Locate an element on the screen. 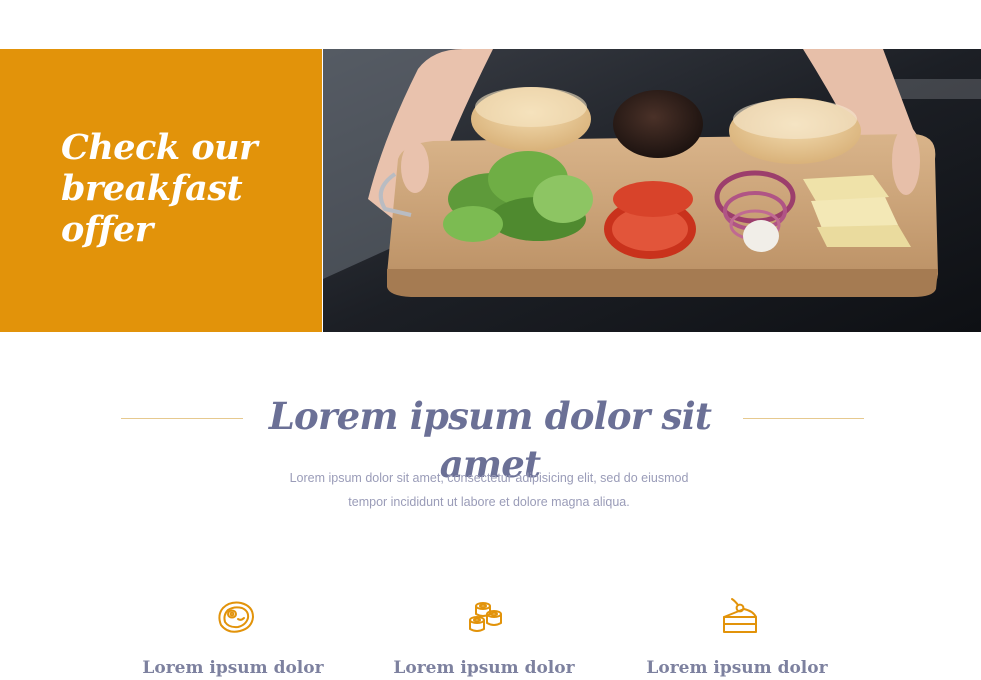  promo-panel: Check our breakfast offer is located at coordinates (161, 190).